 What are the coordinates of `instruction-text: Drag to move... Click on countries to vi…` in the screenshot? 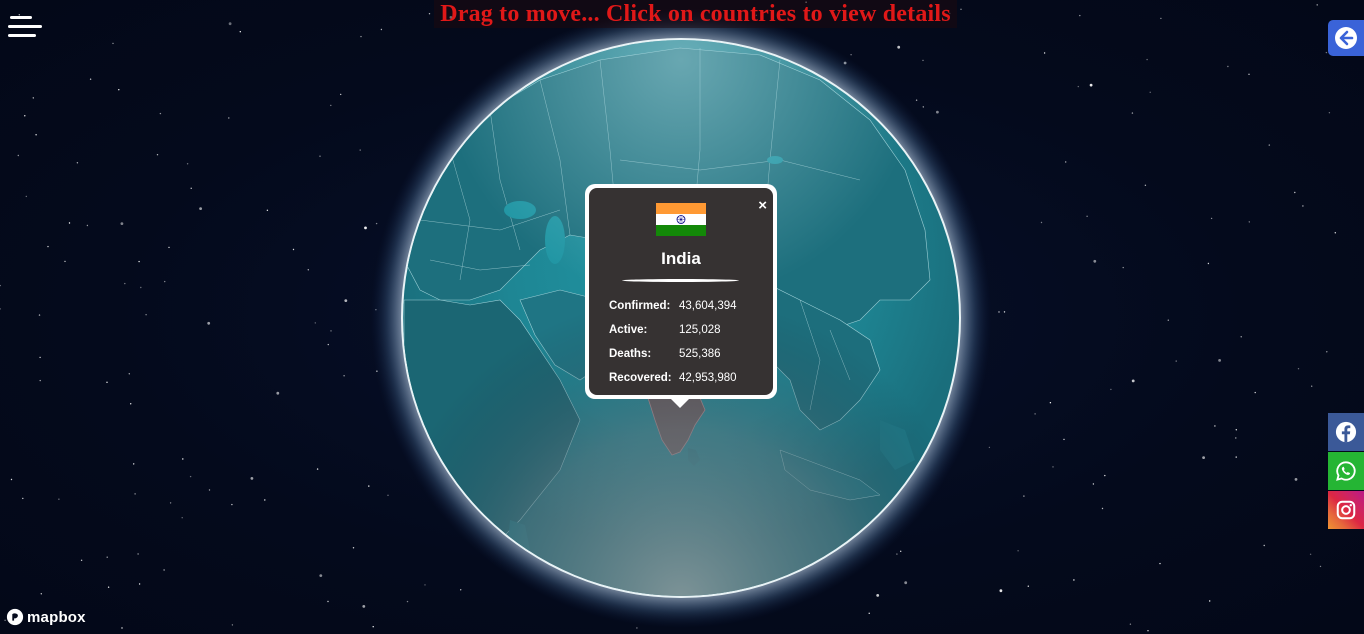 It's located at (695, 13).